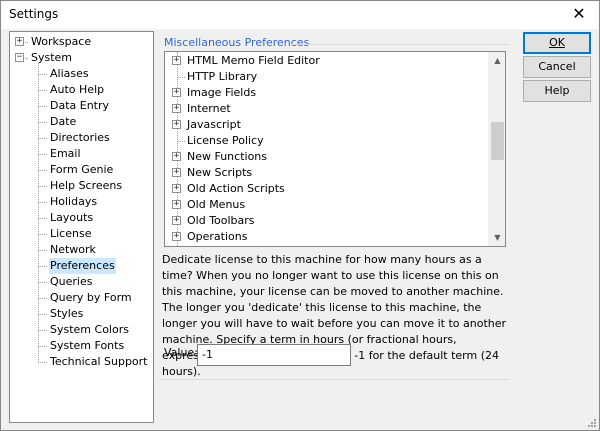 The height and width of the screenshot is (431, 600). What do you see at coordinates (219, 245) in the screenshot?
I see `preference-list-item-label: Phone Error` at bounding box center [219, 245].